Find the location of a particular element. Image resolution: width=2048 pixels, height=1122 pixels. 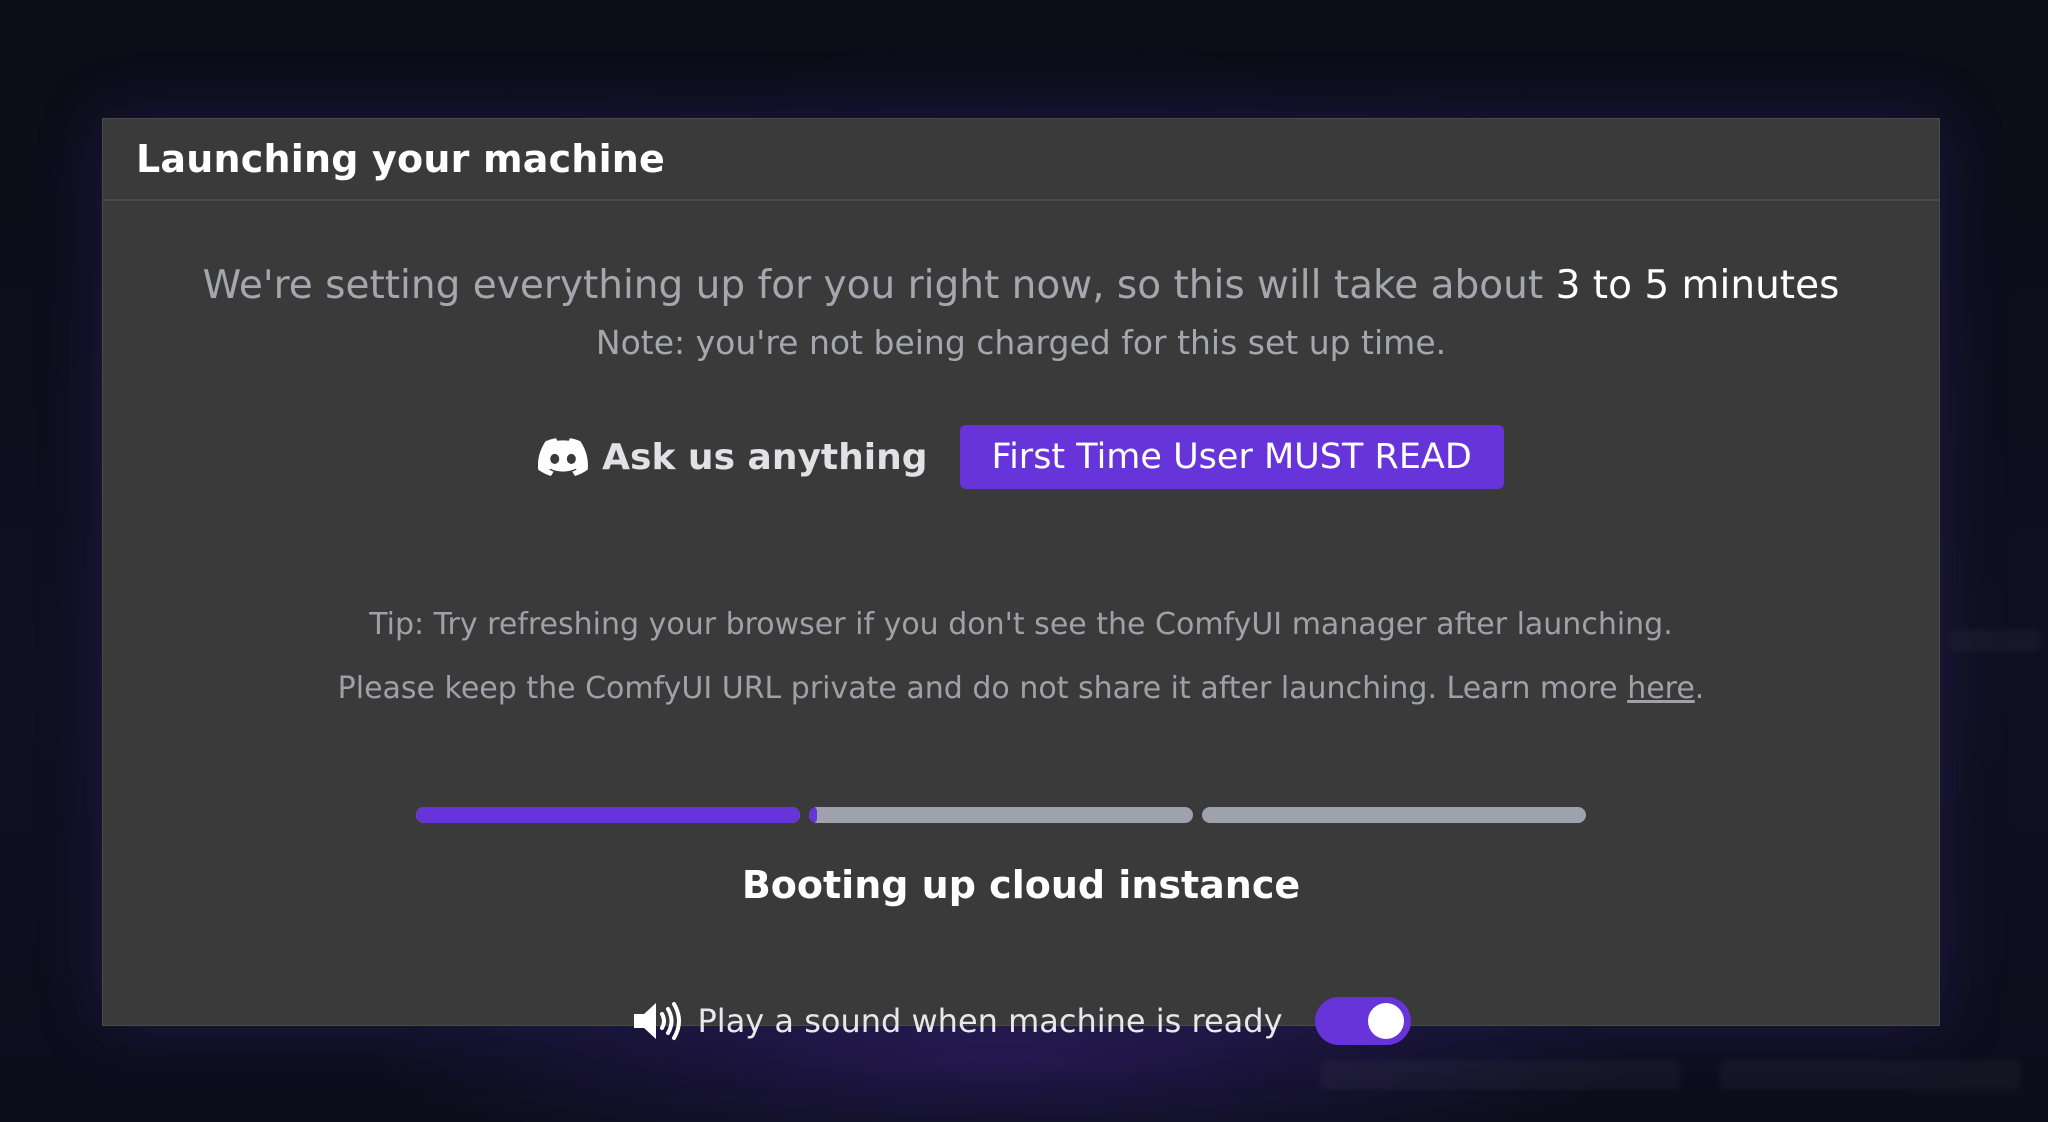

toggle-knob is located at coordinates (1385, 1021).